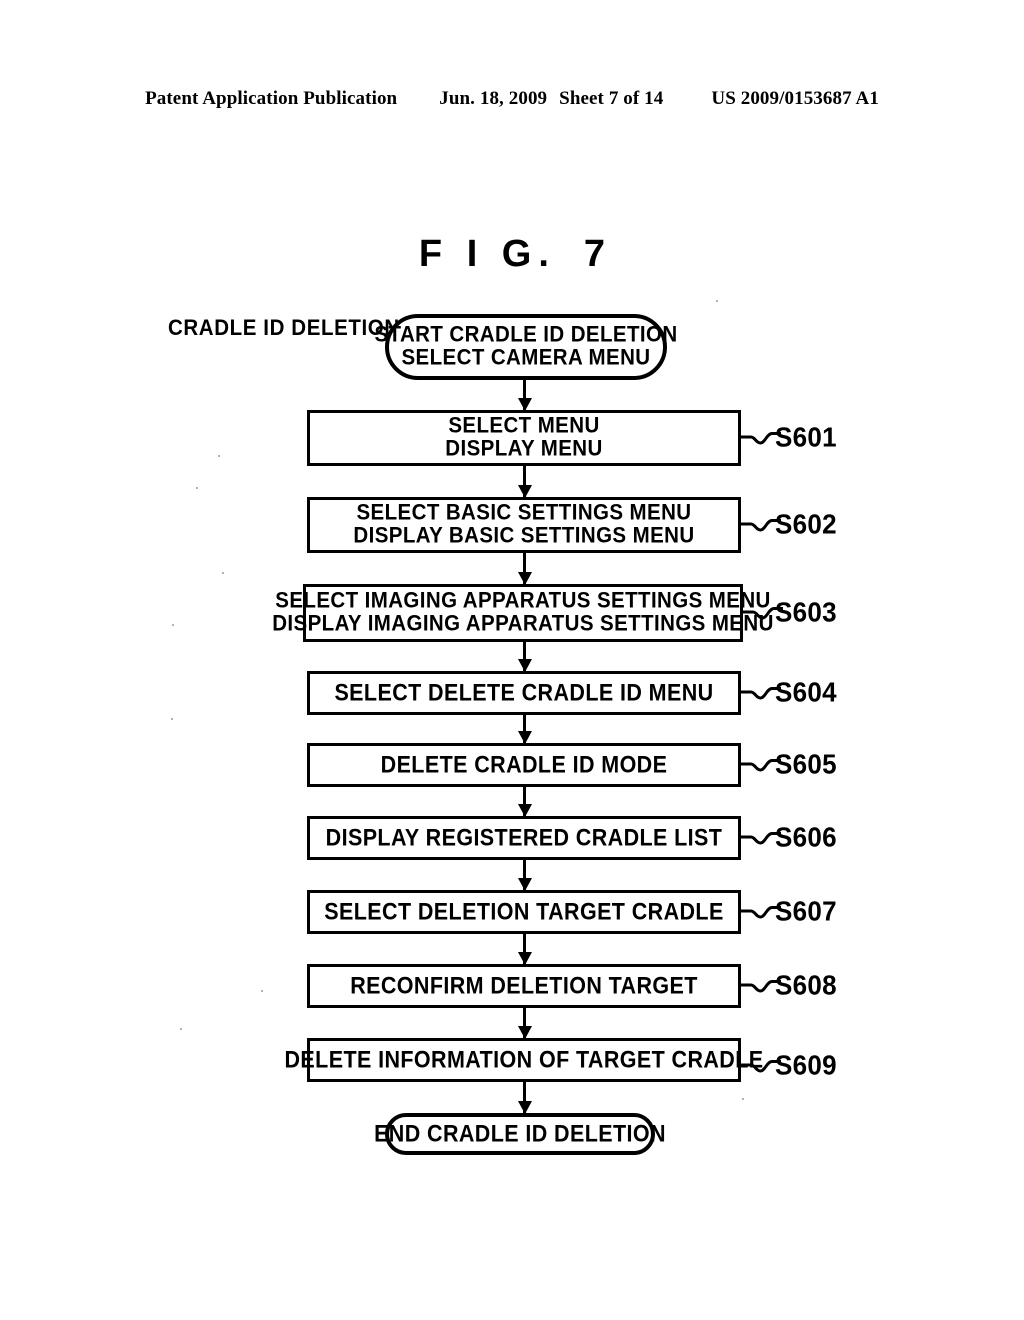  Describe the element at coordinates (487, 254) in the screenshot. I see `figure-title-label: F I G.` at that location.